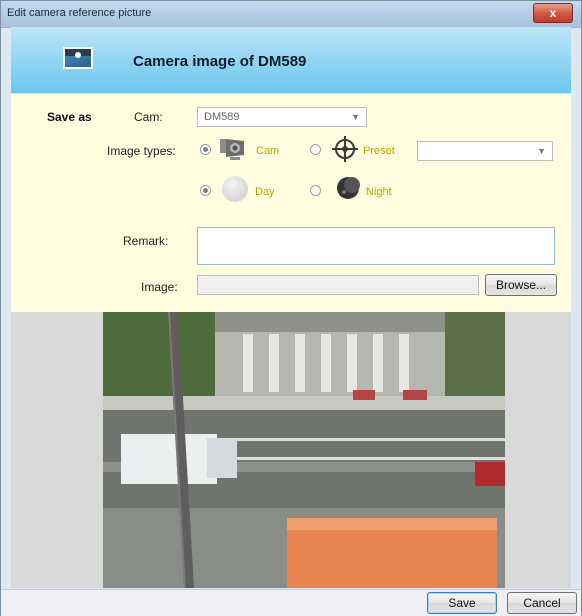 The image size is (582, 616). I want to click on radio-cam, so click(205, 149).